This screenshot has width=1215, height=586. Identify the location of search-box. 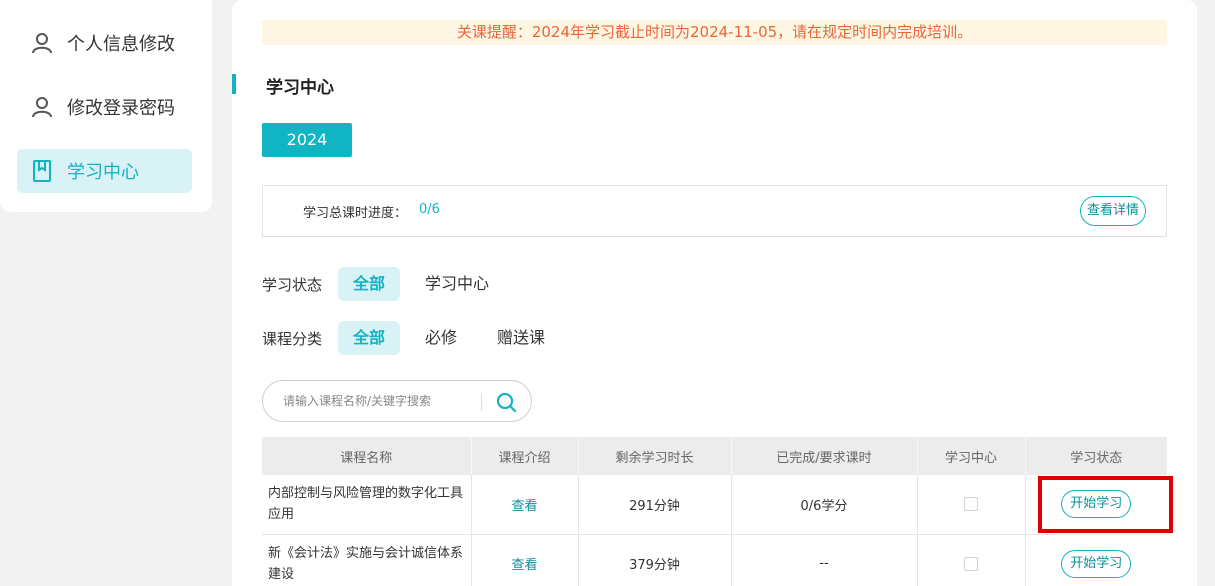
(397, 401).